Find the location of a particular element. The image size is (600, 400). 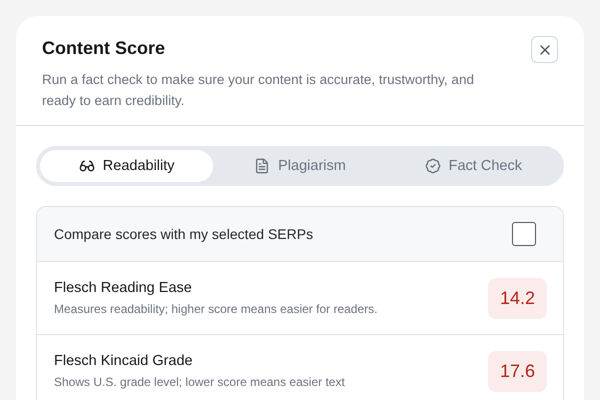

document-icon is located at coordinates (262, 166).